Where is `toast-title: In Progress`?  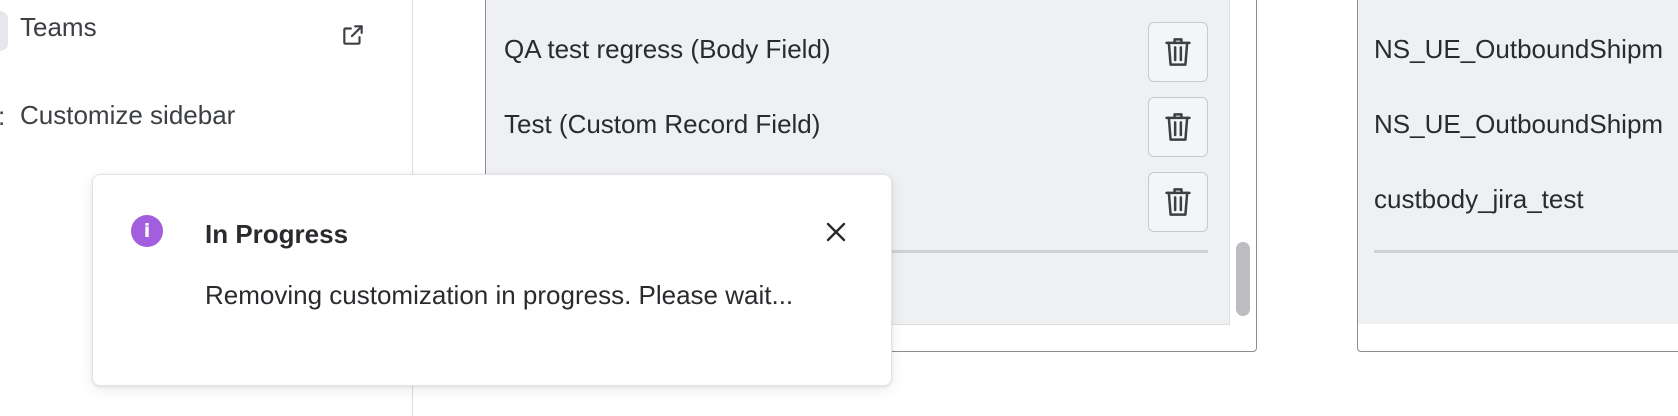 toast-title: In Progress is located at coordinates (277, 234).